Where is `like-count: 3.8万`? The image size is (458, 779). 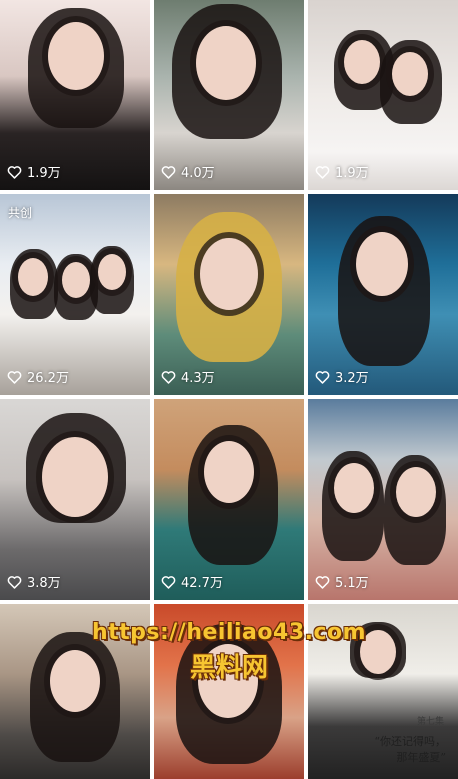
like-count: 3.8万 is located at coordinates (34, 581).